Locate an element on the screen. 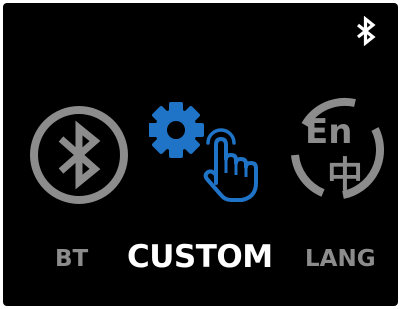  menu-item-lang-label: LANG is located at coordinates (340, 259).